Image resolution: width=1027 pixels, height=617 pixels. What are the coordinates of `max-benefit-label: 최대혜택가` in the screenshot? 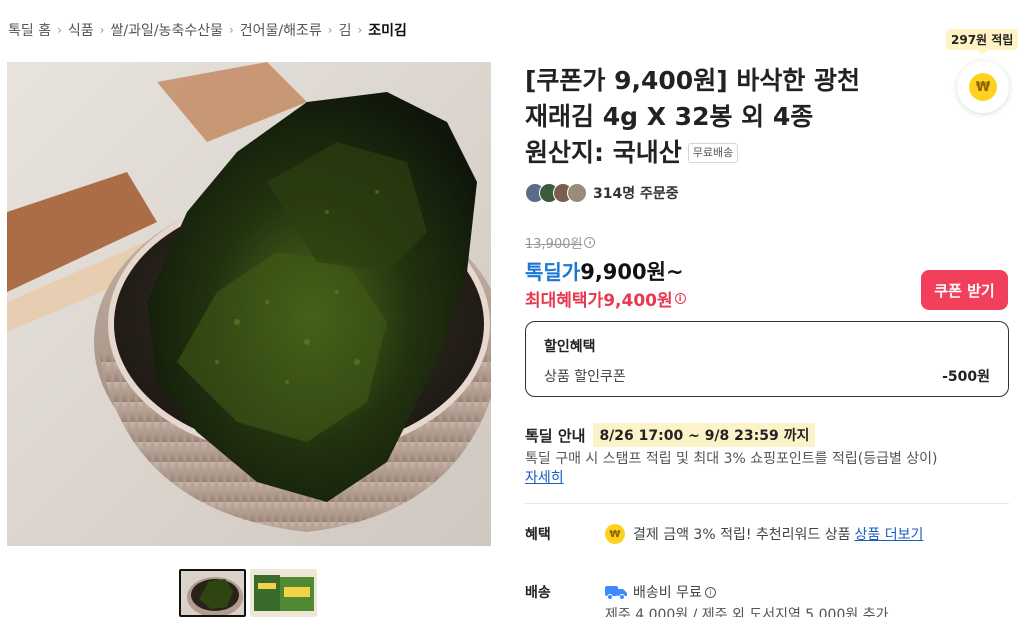 It's located at (564, 301).